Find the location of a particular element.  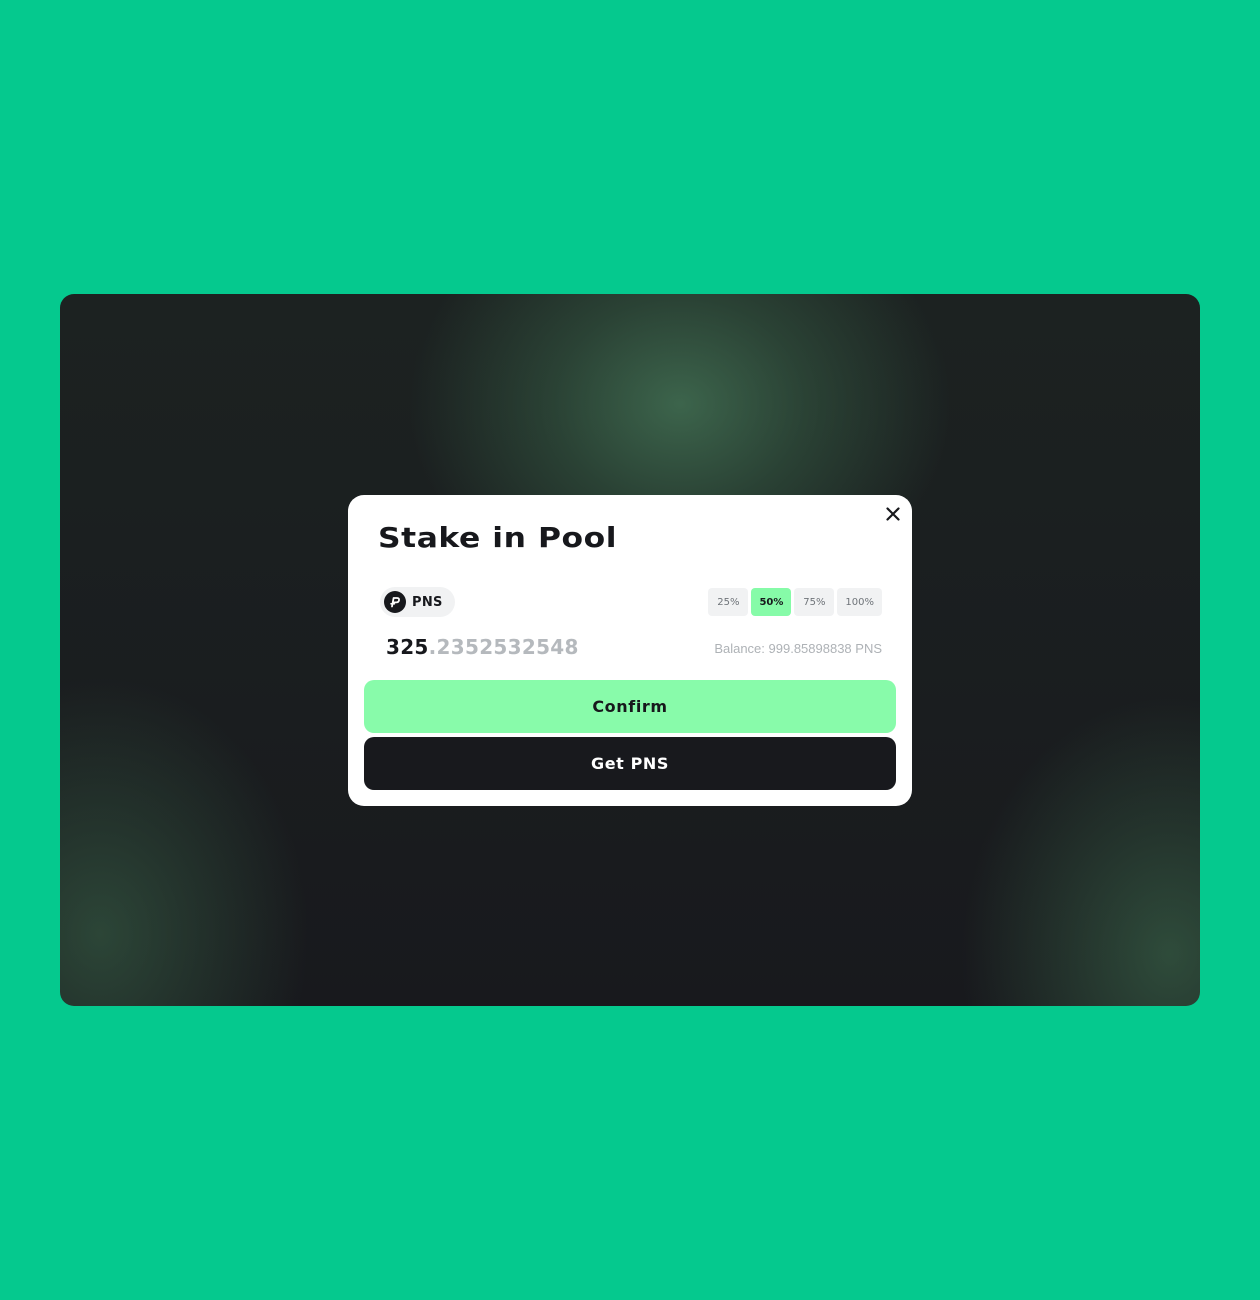

balance-text: Balance: 999.85898838 PNS is located at coordinates (798, 648).